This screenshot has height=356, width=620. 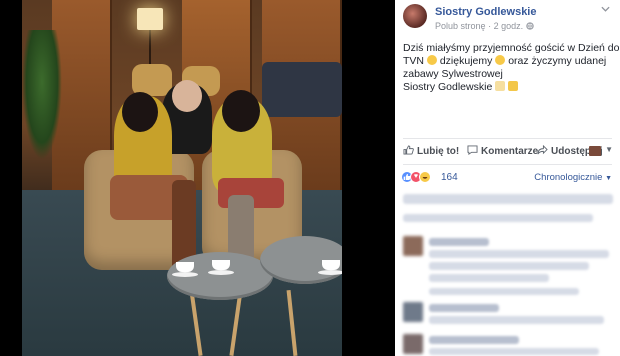 I want to click on sparkles-emoji-icon, so click(x=513, y=86).